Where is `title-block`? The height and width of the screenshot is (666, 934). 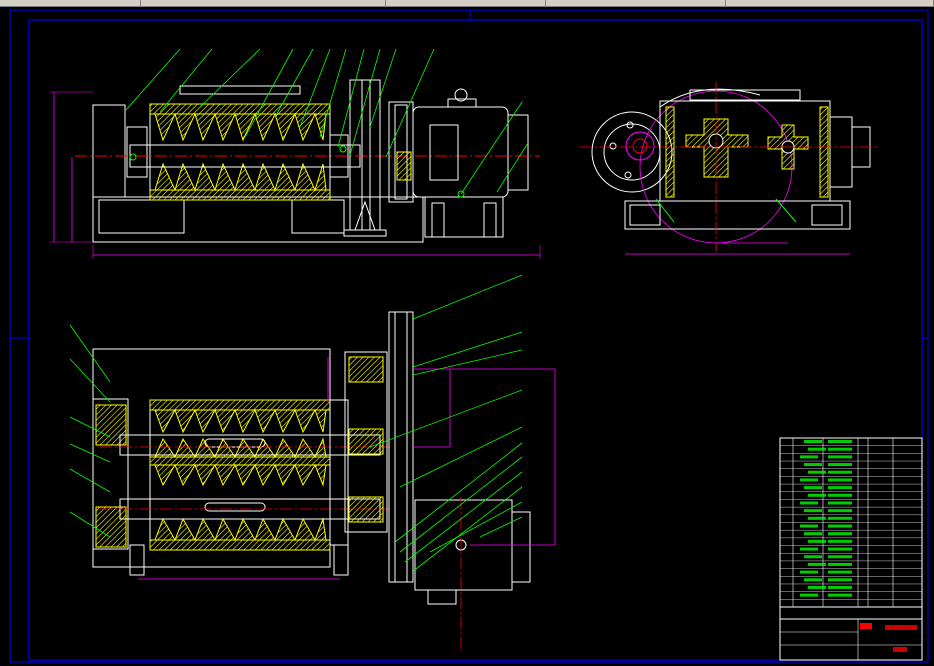 title-block is located at coordinates (851, 549).